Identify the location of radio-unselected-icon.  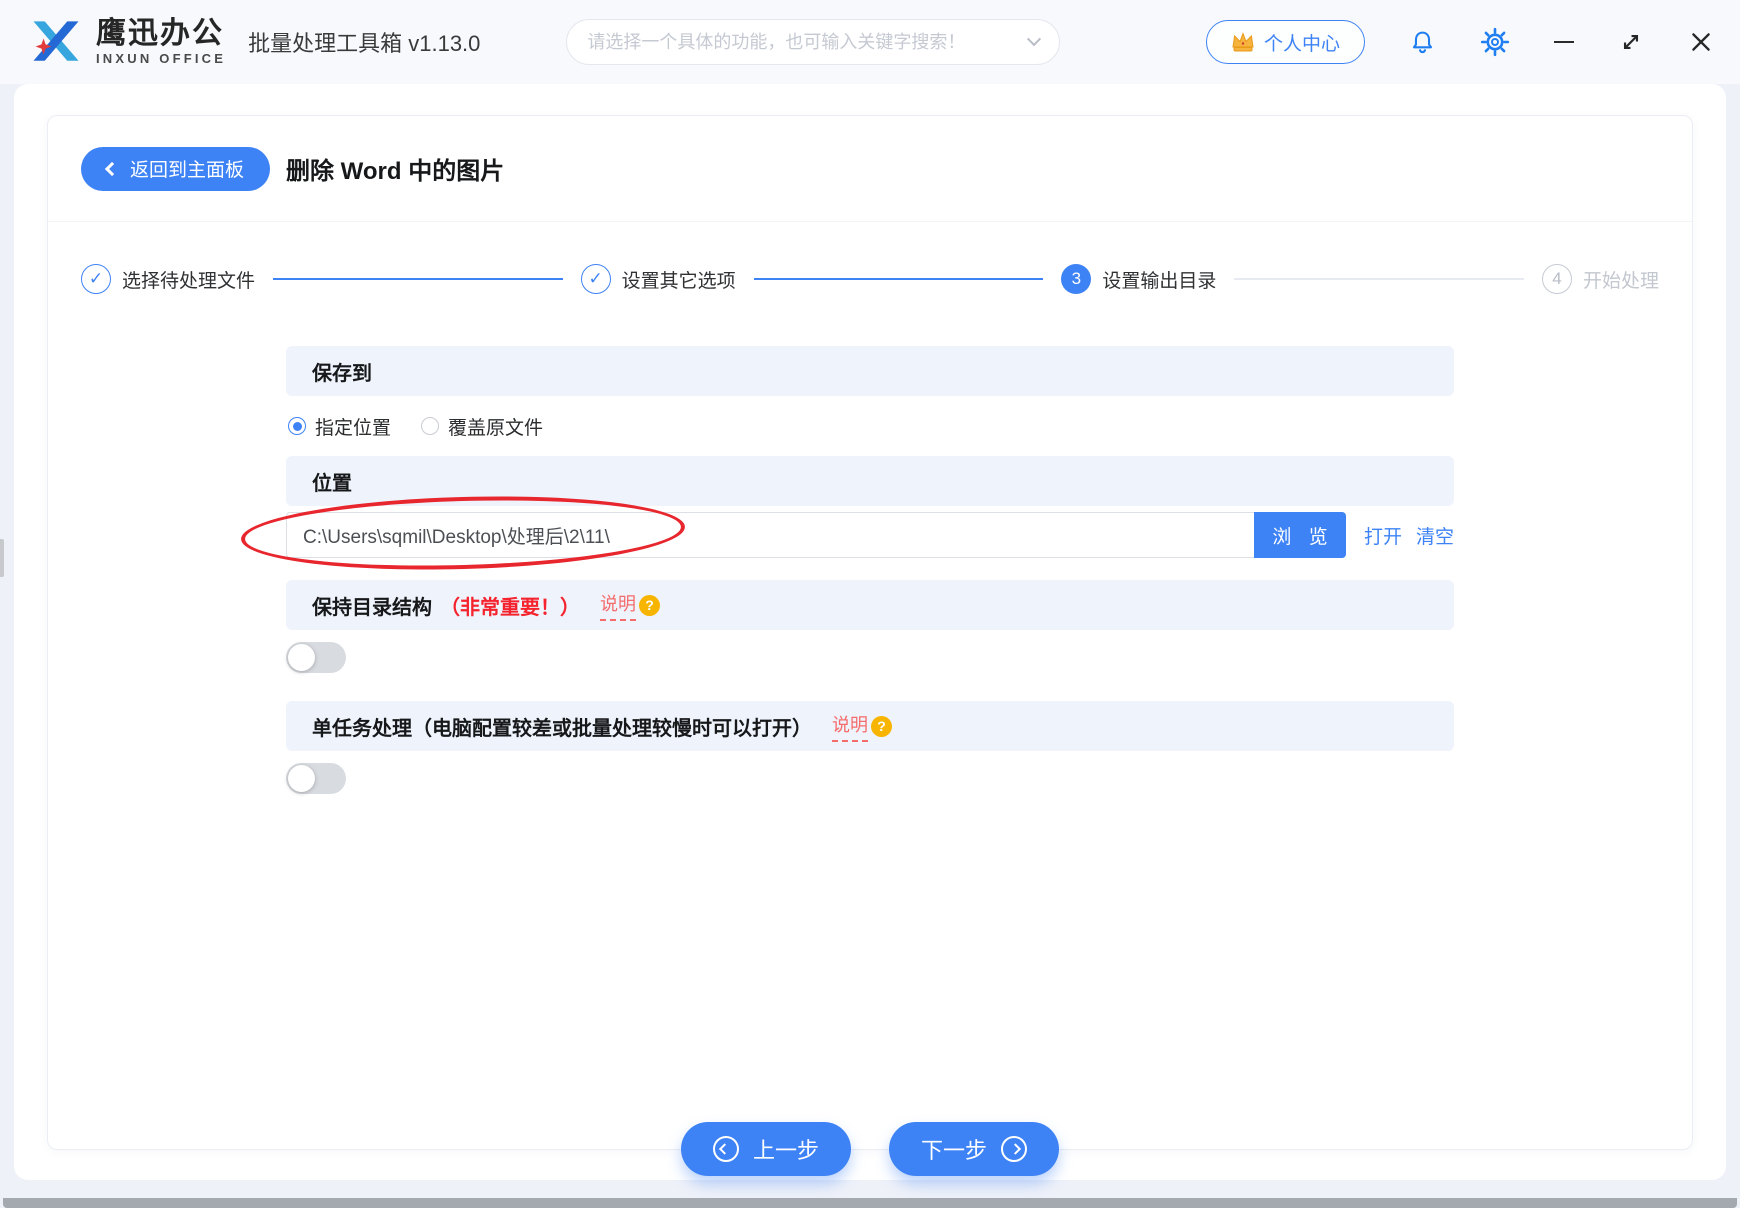
(430, 426).